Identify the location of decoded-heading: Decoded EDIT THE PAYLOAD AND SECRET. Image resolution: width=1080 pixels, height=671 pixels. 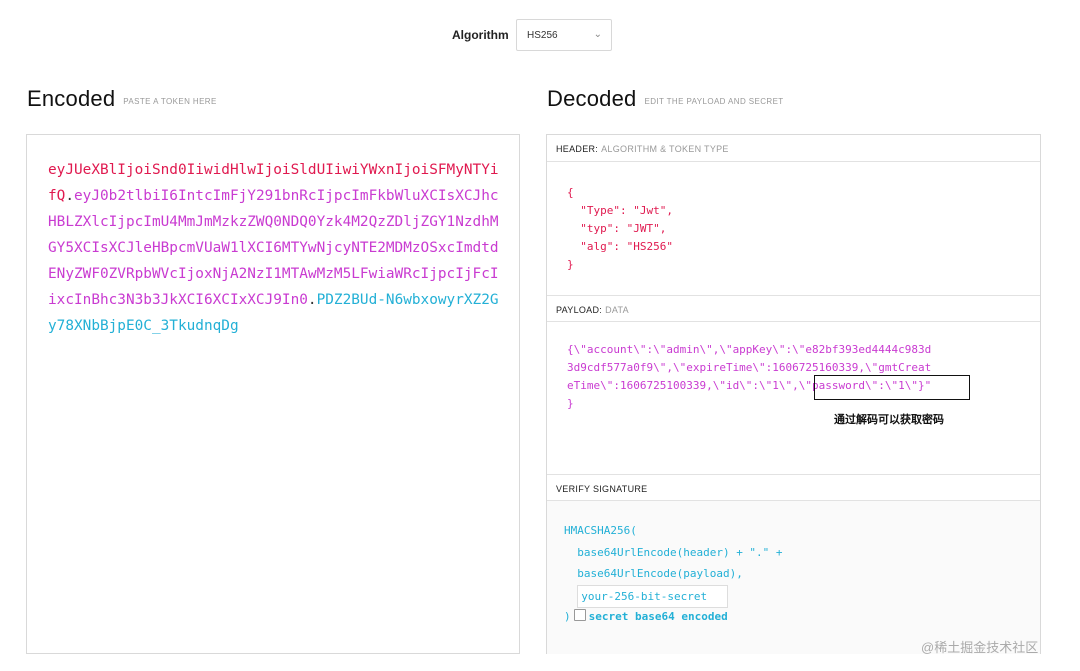
(665, 99).